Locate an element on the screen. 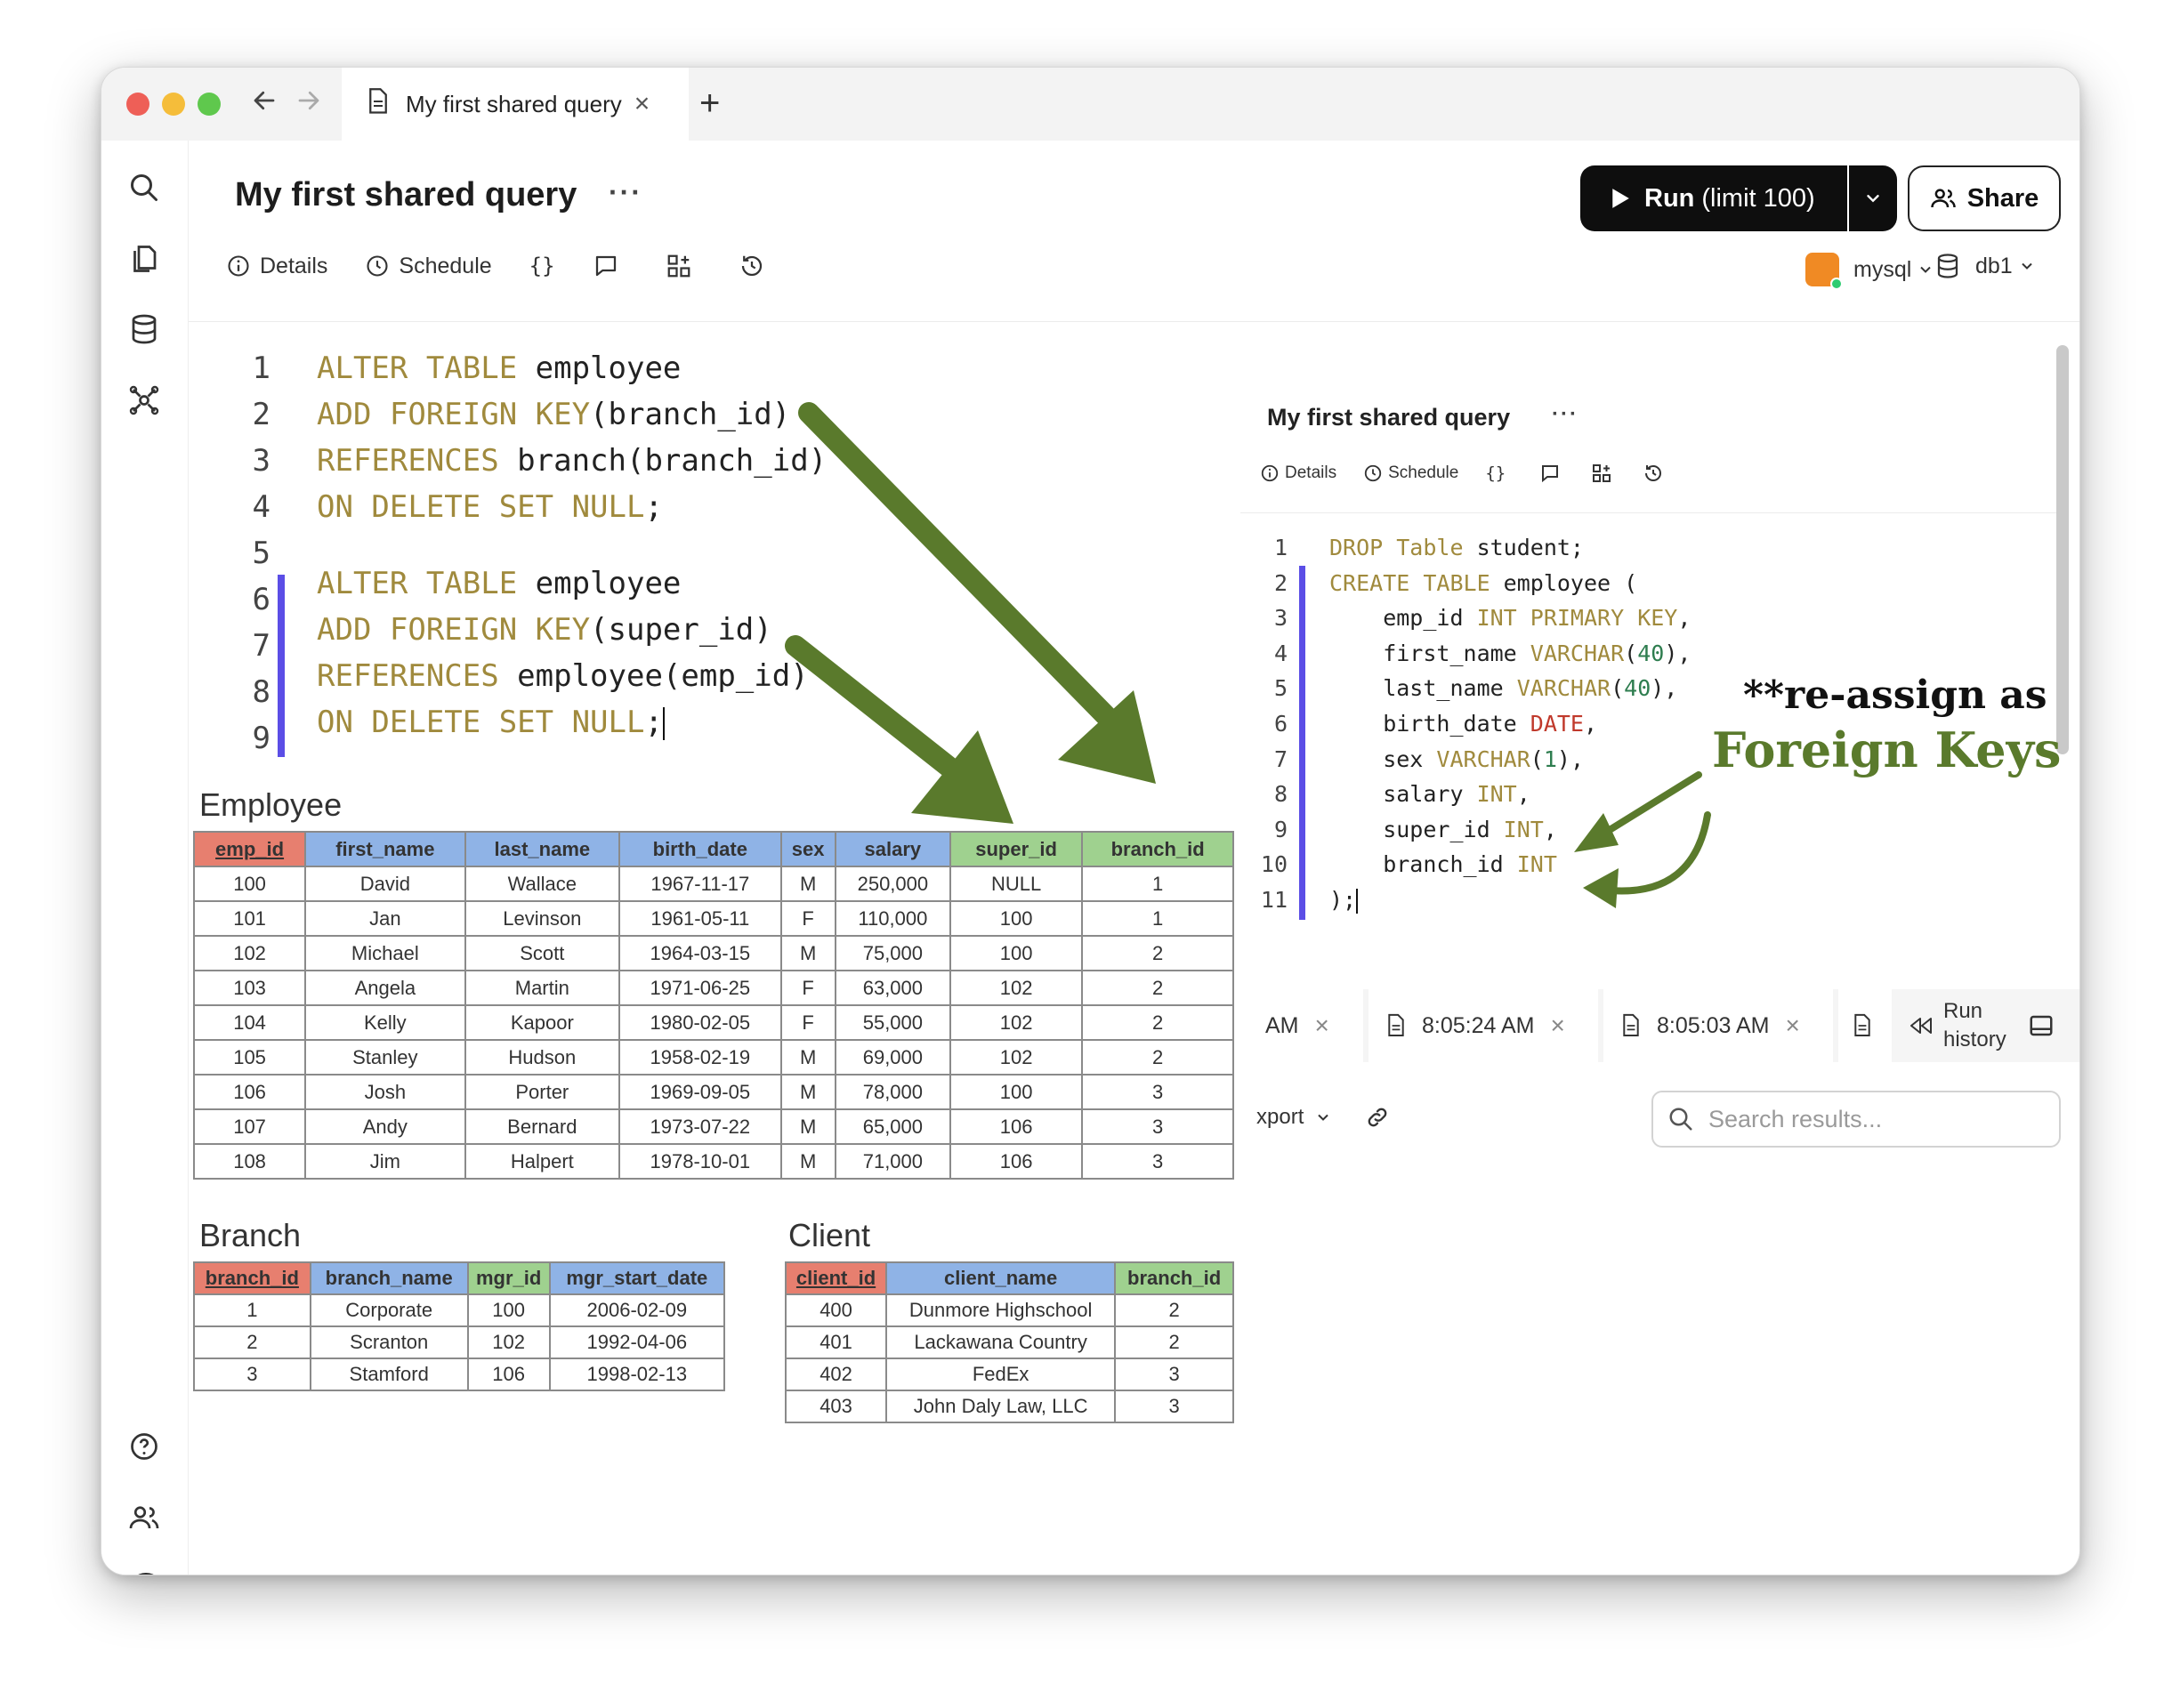  minimize-window-button is located at coordinates (173, 104).